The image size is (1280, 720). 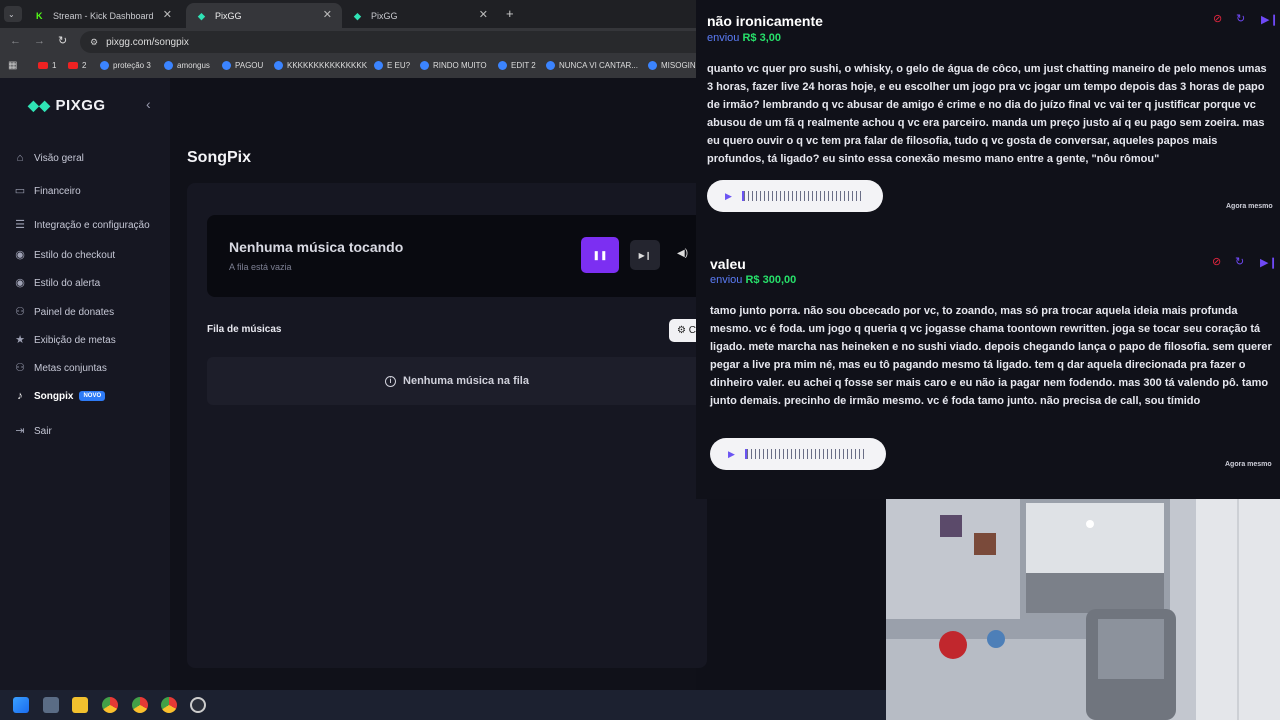 I want to click on bookmark-item: E EU?, so click(x=392, y=65).